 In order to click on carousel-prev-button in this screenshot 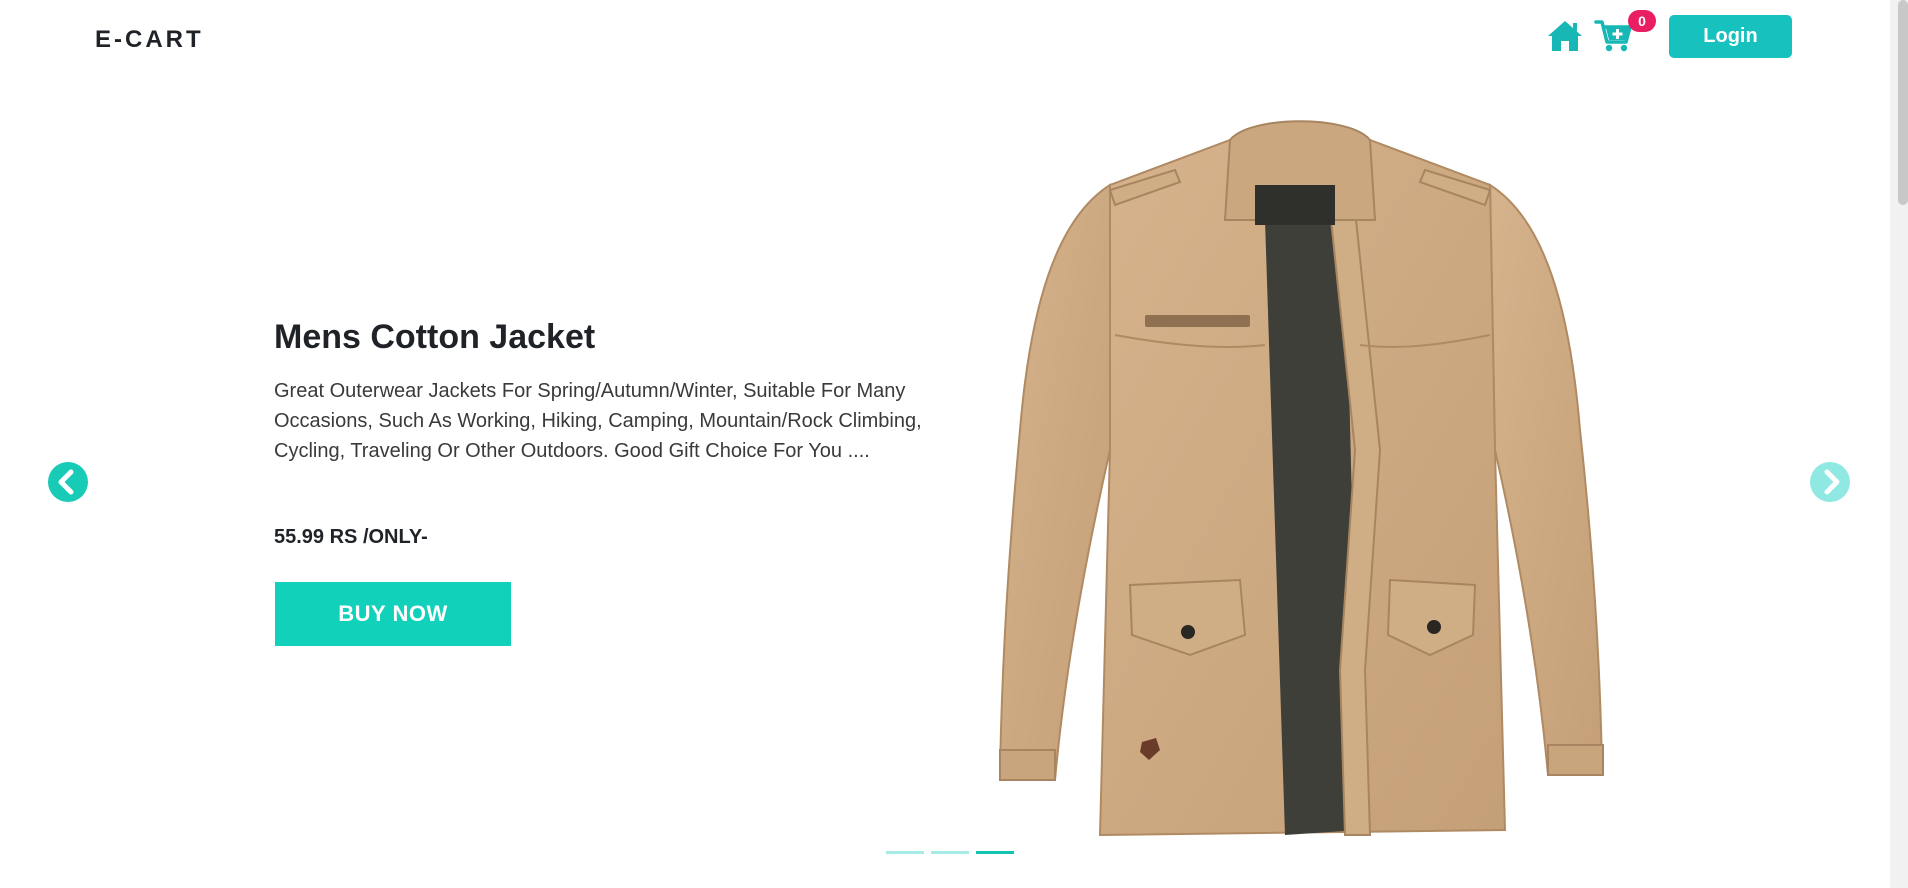, I will do `click(68, 482)`.